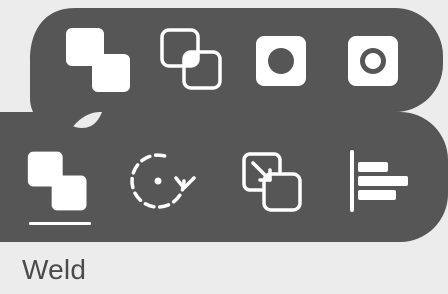 This screenshot has height=294, width=448. Describe the element at coordinates (100, 60) in the screenshot. I see `unite-icon` at that location.